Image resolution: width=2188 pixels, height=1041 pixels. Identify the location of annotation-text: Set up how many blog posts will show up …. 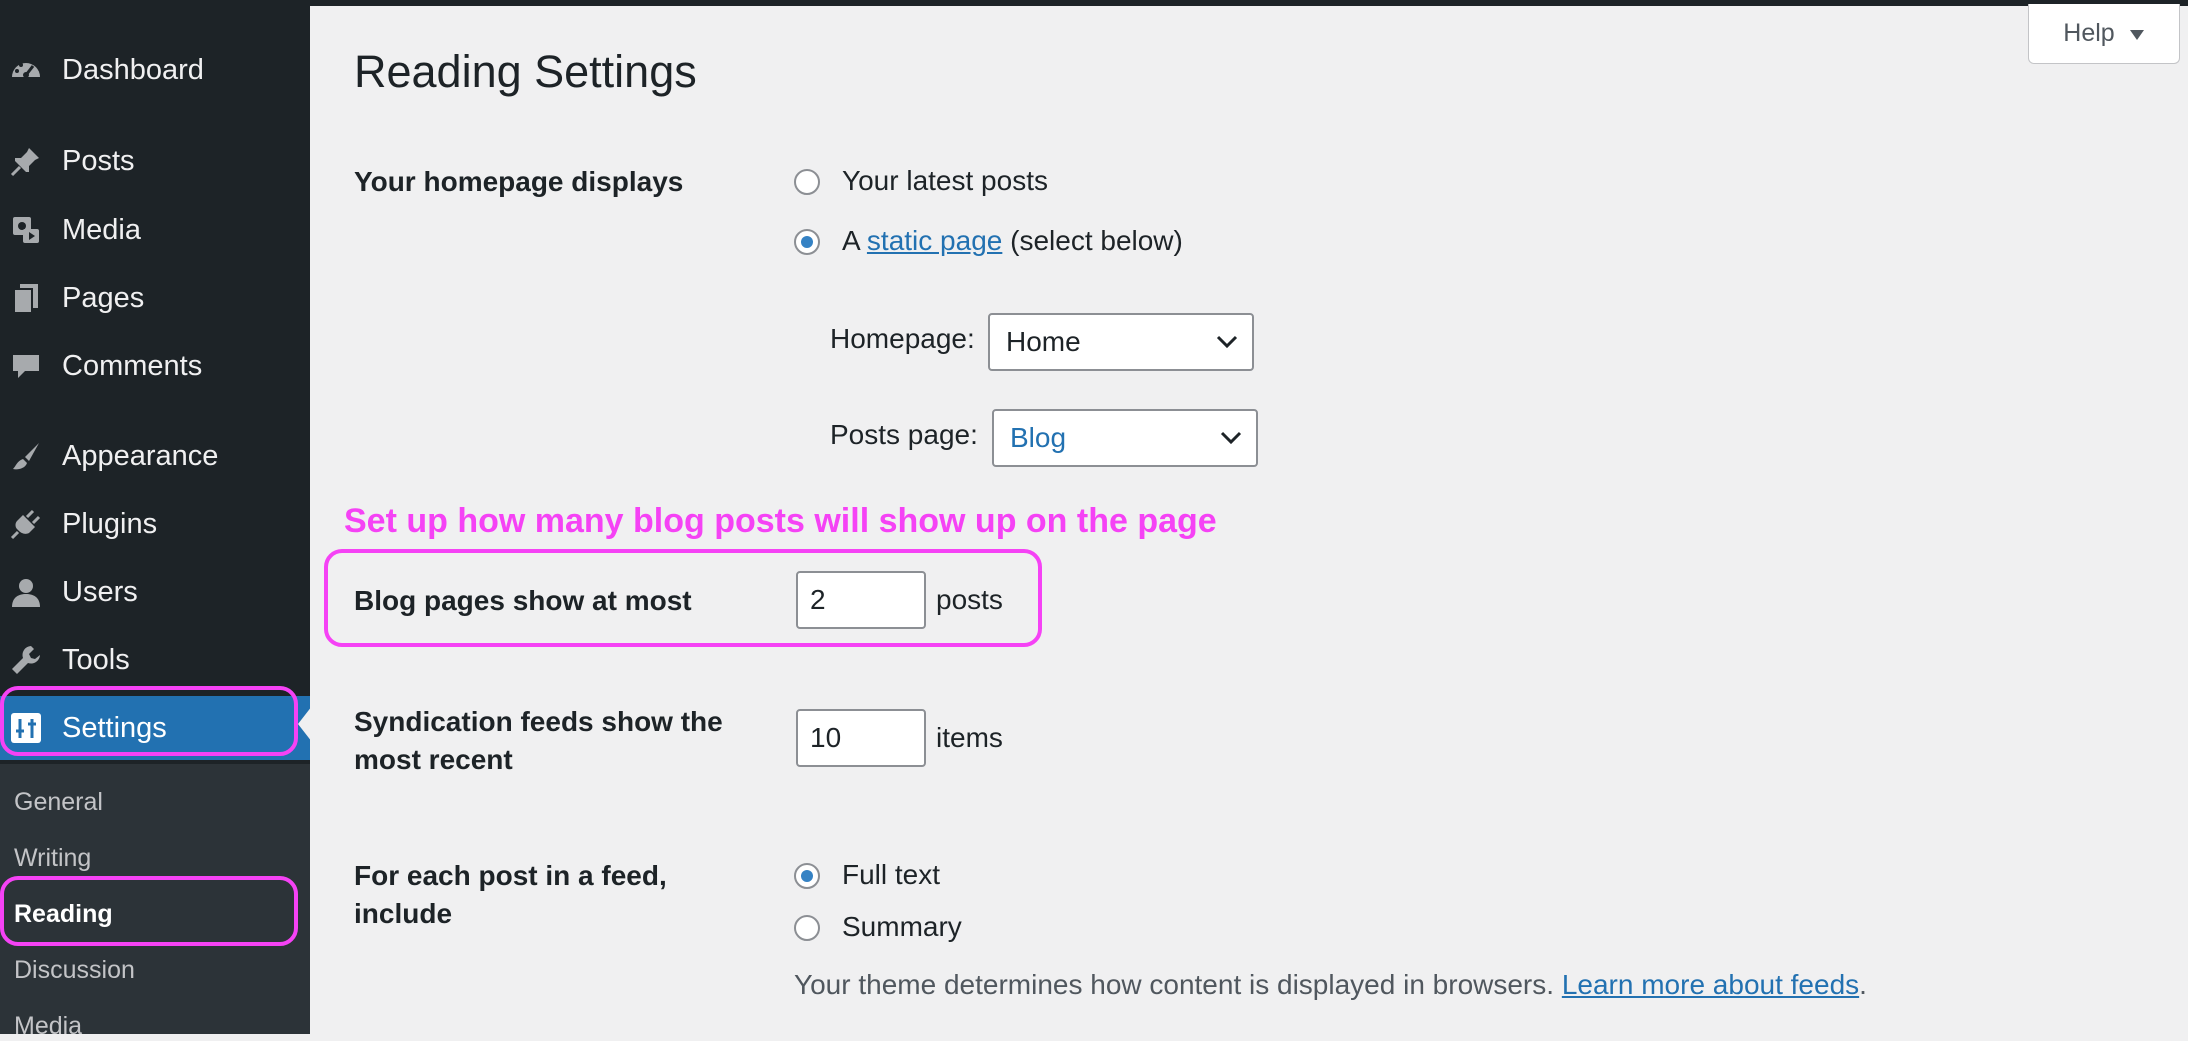
(780, 521).